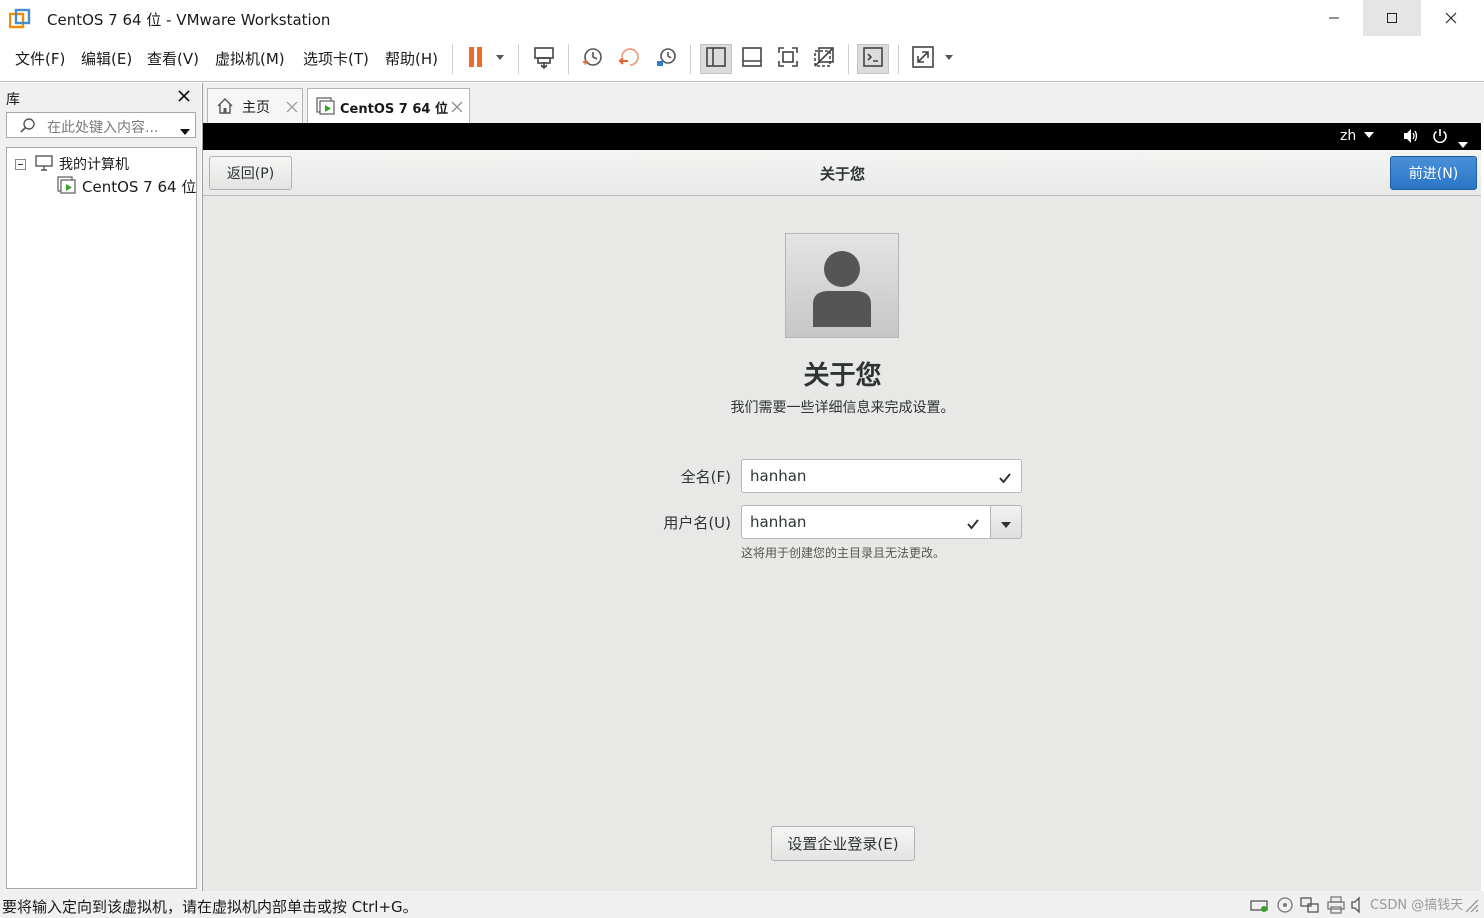 The height and width of the screenshot is (918, 1484). I want to click on snapshot-manager-icon, so click(666, 59).